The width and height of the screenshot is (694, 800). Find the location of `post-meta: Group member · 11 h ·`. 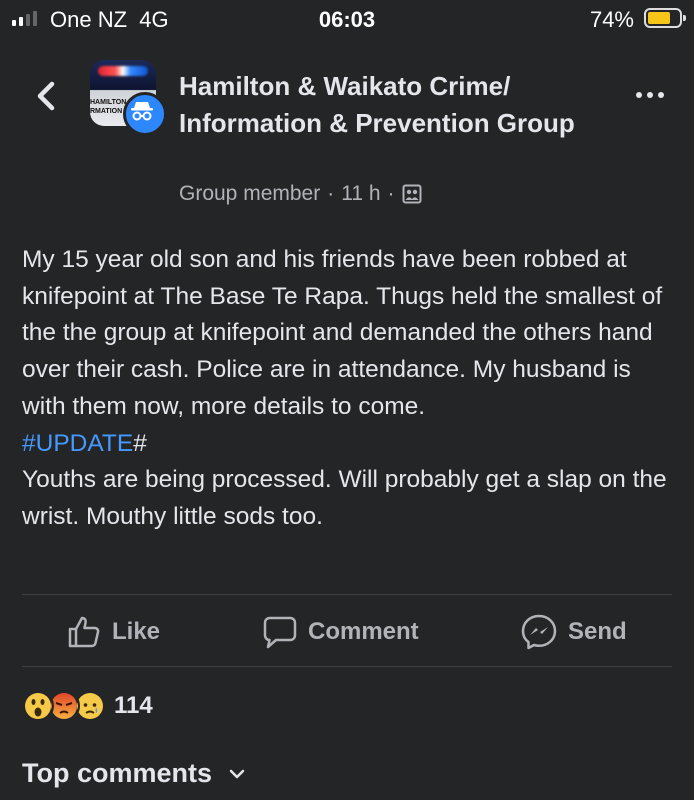

post-meta: Group member · 11 h · is located at coordinates (300, 194).